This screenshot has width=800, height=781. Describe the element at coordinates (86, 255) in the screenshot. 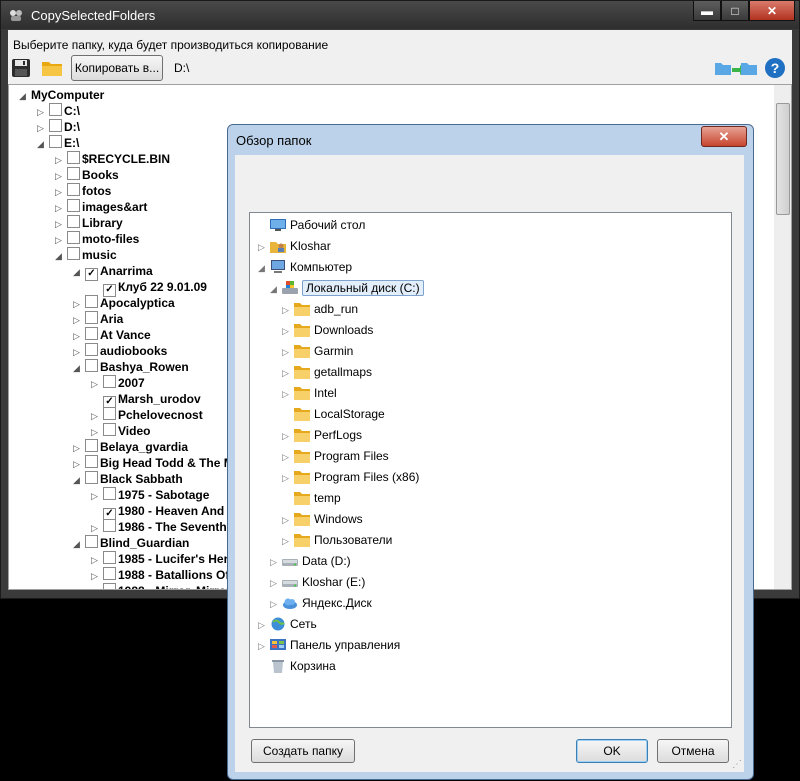

I see `tree-item: ◢ music` at that location.